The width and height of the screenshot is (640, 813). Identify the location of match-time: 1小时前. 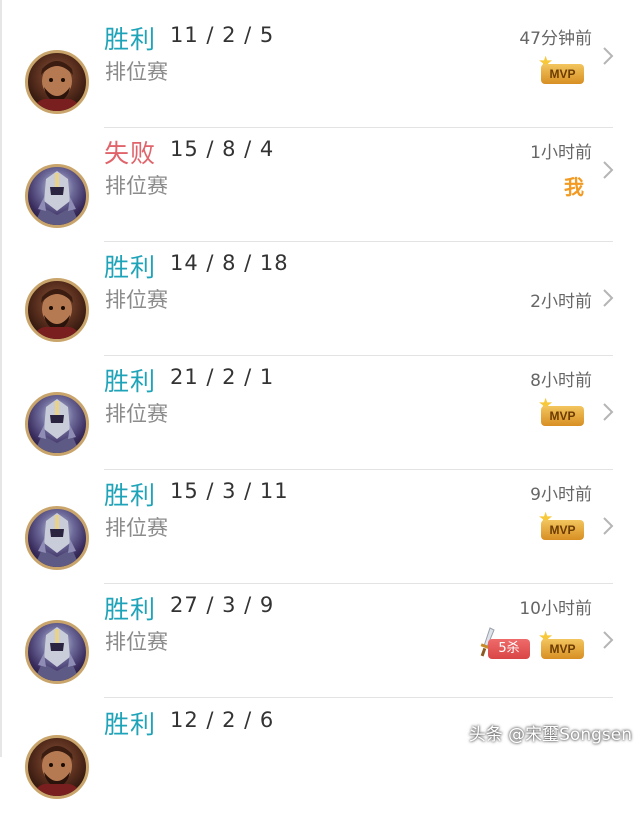
(561, 153).